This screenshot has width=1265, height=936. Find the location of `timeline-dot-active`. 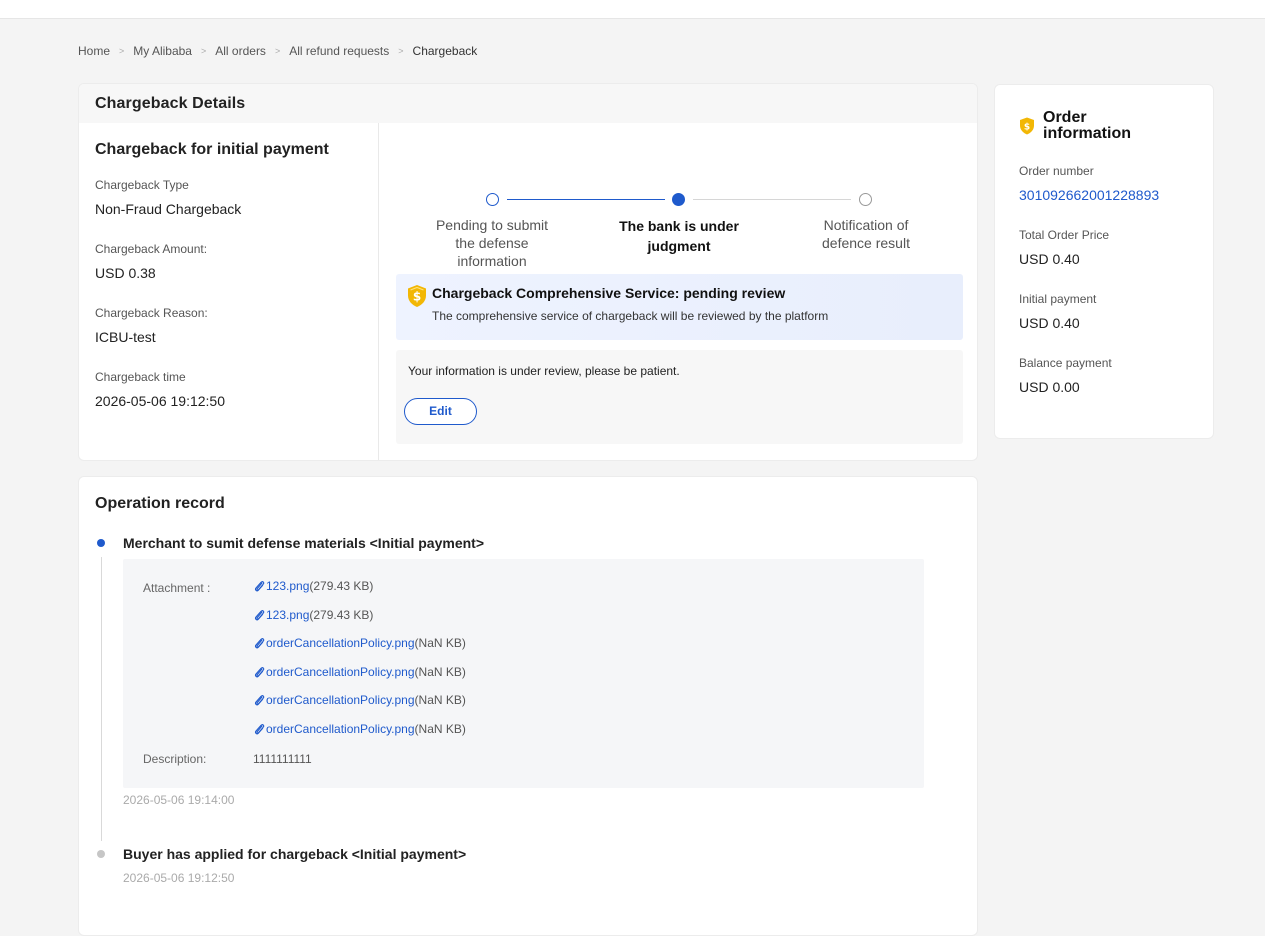

timeline-dot-active is located at coordinates (101, 543).